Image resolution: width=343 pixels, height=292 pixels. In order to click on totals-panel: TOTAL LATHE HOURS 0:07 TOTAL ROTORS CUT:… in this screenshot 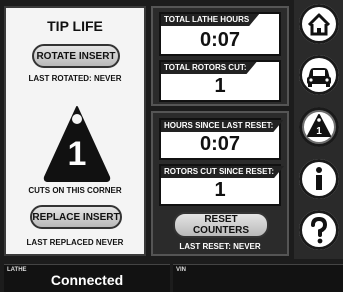, I will do `click(220, 56)`.